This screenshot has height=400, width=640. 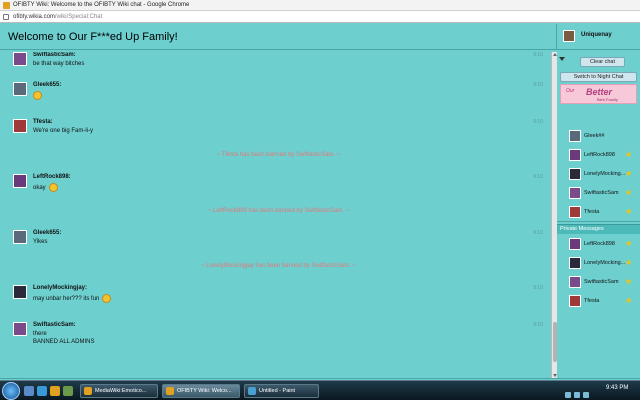 I want to click on quicklaunch-explorer-icon, so click(x=29, y=391).